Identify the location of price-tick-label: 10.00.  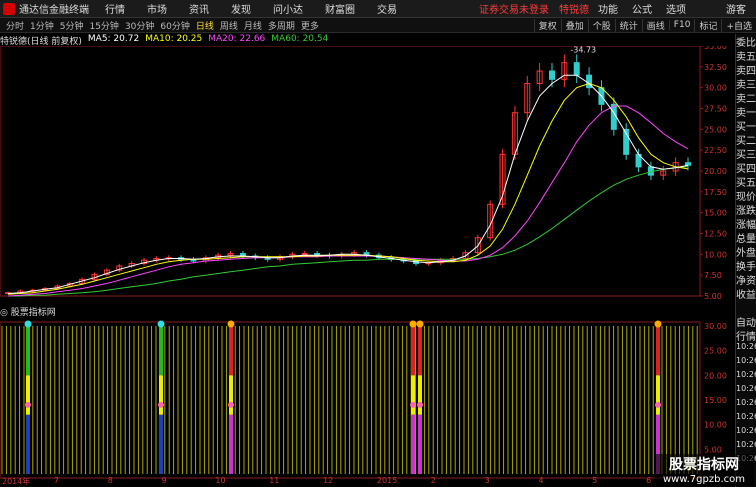
(715, 254).